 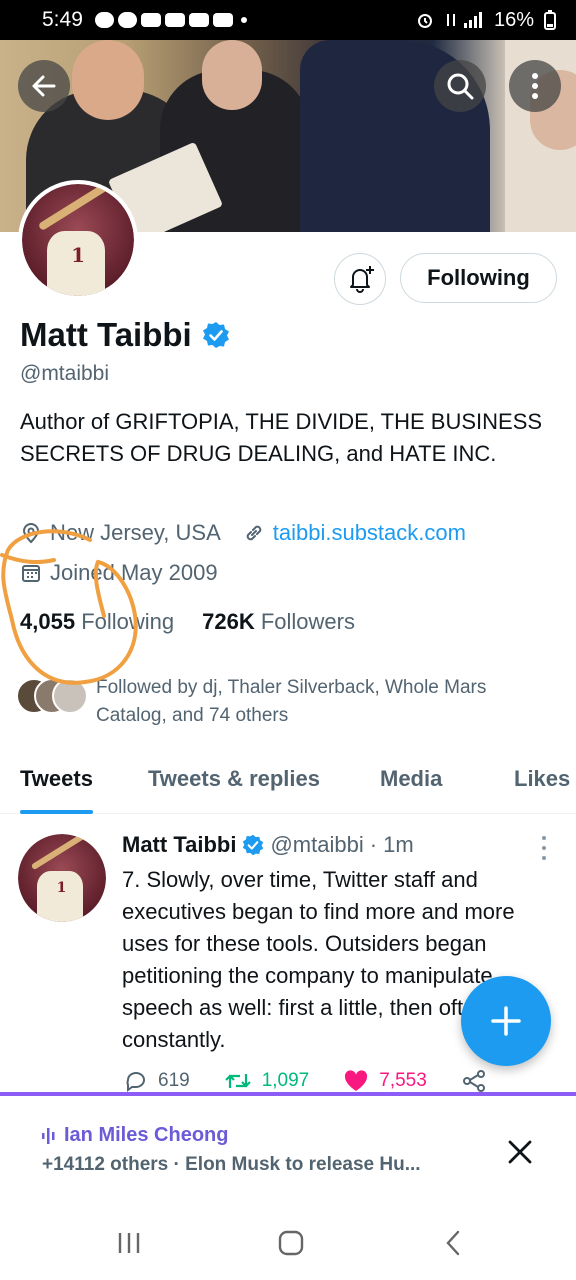 I want to click on back-button, so click(x=44, y=86).